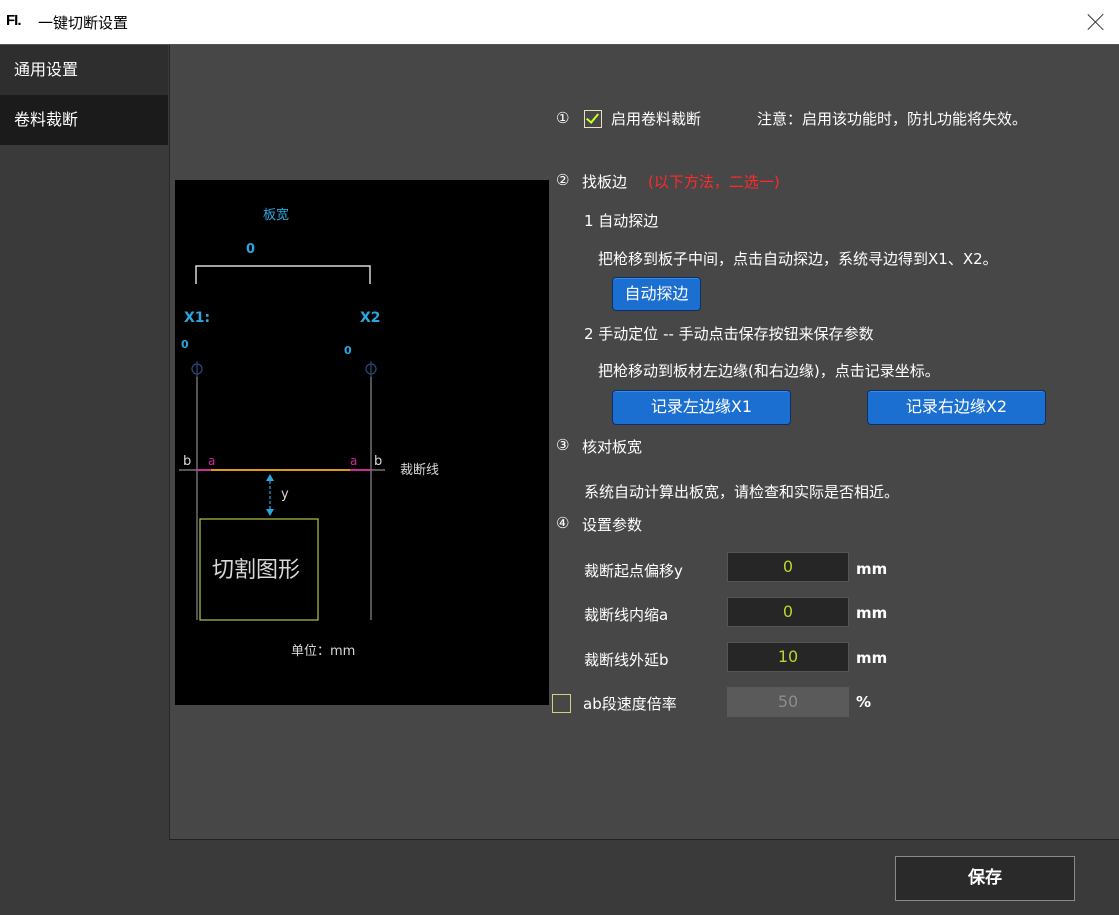 The width and height of the screenshot is (1119, 915). Describe the element at coordinates (630, 704) in the screenshot. I see `speed-ratio-label: ab段速度倍率` at that location.